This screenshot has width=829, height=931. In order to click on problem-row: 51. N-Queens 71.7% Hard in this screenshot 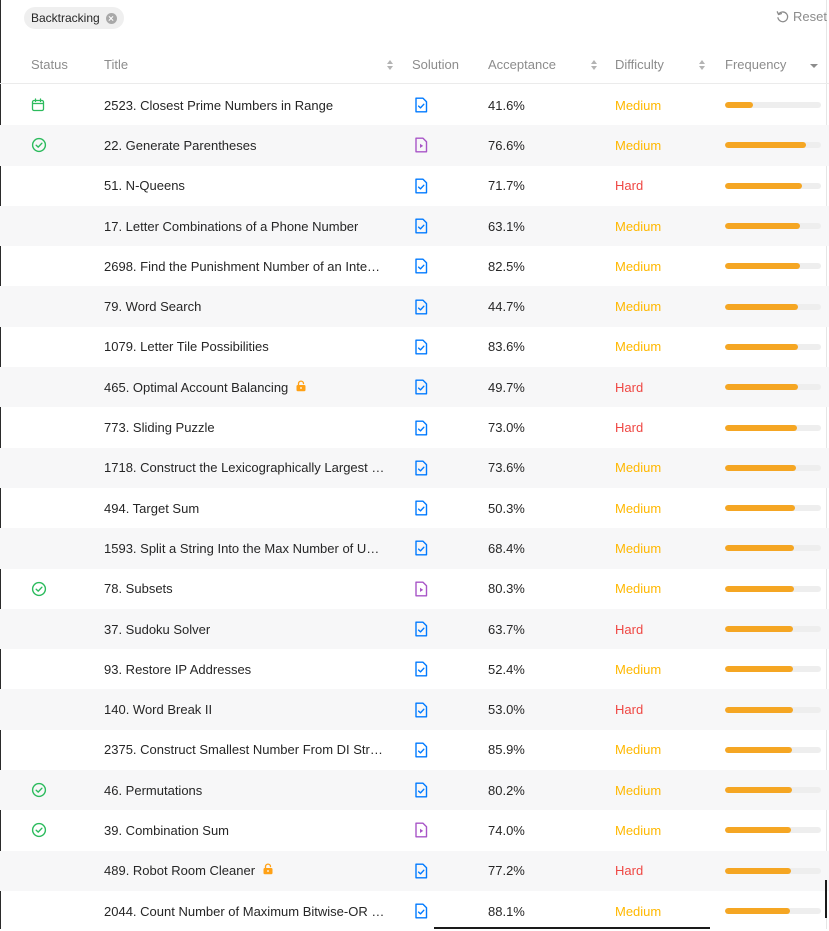, I will do `click(414, 186)`.